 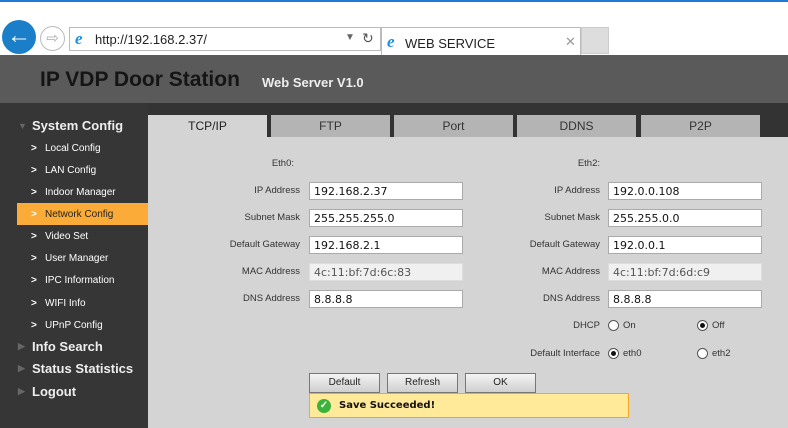 What do you see at coordinates (386, 218) in the screenshot?
I see `eth0-mask-input: 255.255.255.0` at bounding box center [386, 218].